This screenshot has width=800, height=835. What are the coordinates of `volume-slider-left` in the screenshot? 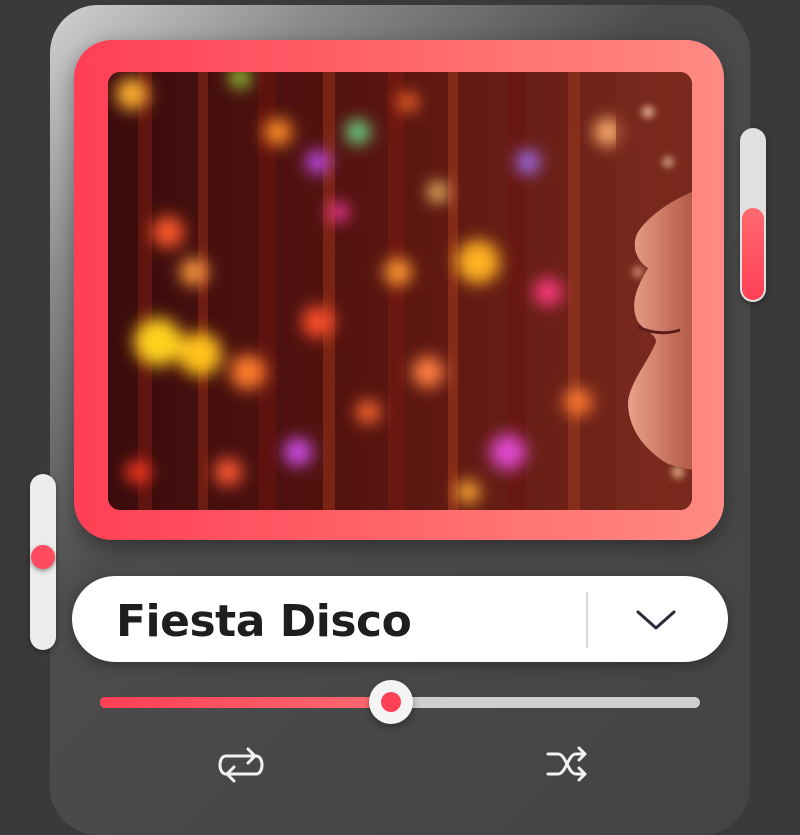 It's located at (43, 562).